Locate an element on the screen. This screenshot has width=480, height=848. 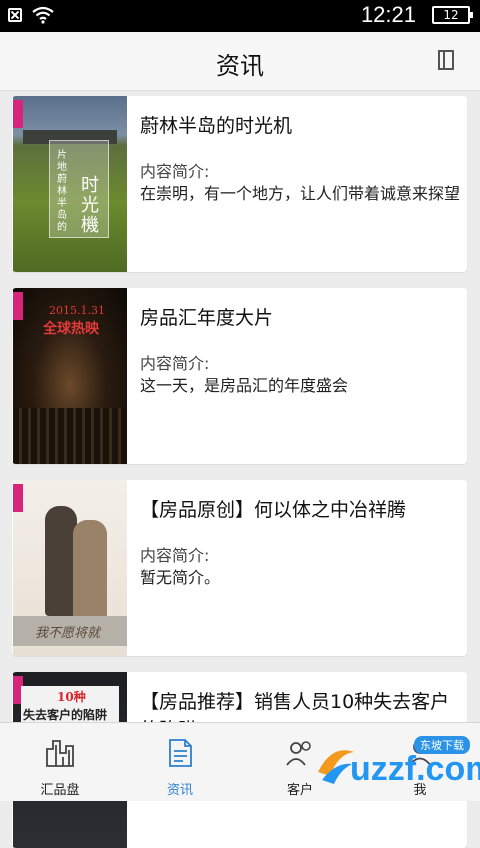
nav-item-huipinpan: 汇品盘 is located at coordinates (60, 762).